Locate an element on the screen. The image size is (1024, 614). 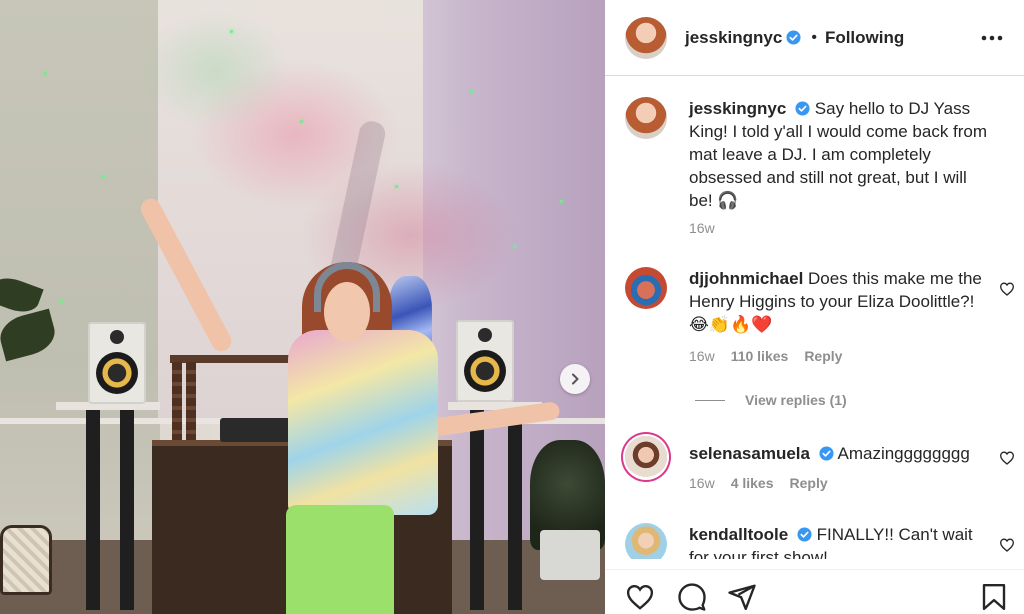
following-button: Following is located at coordinates (864, 38).